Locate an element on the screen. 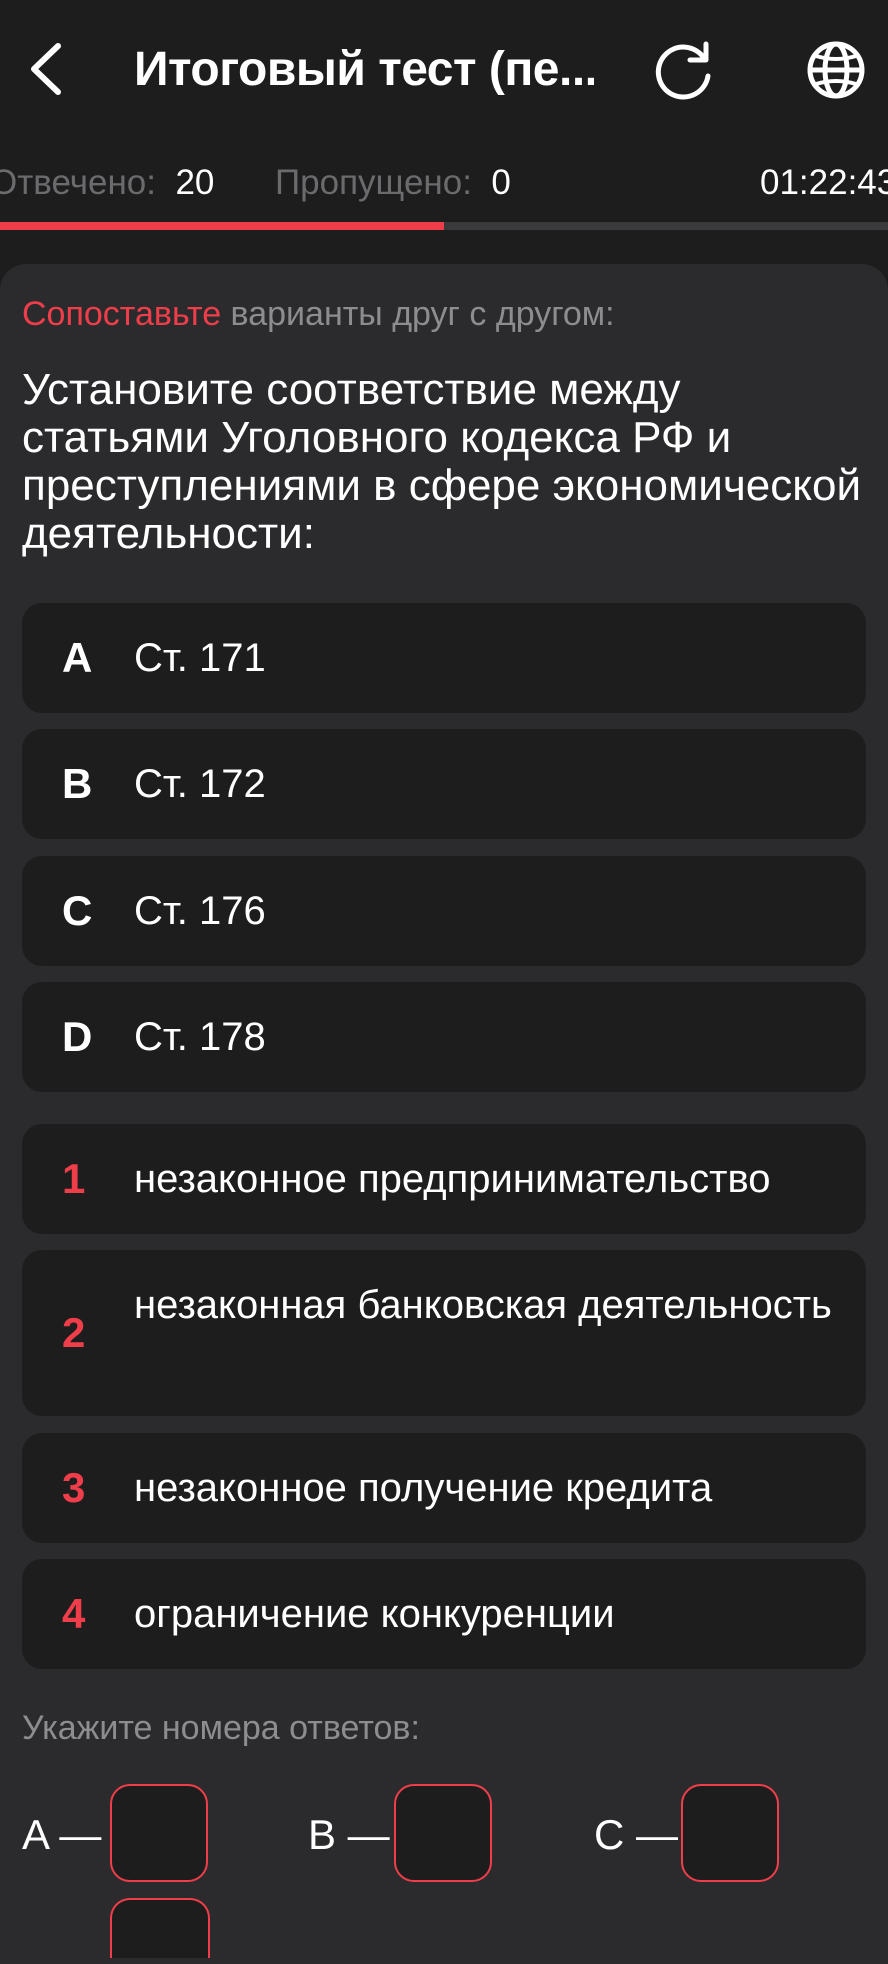 This screenshot has height=1964, width=888. progress-fill is located at coordinates (222, 226).